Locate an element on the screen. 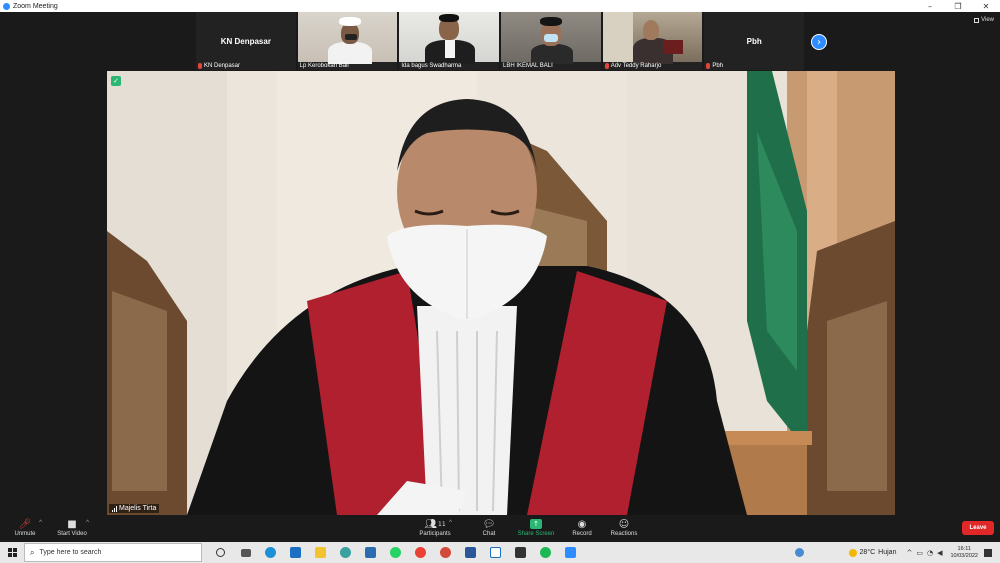  zoom-logo-icon is located at coordinates (6, 6).